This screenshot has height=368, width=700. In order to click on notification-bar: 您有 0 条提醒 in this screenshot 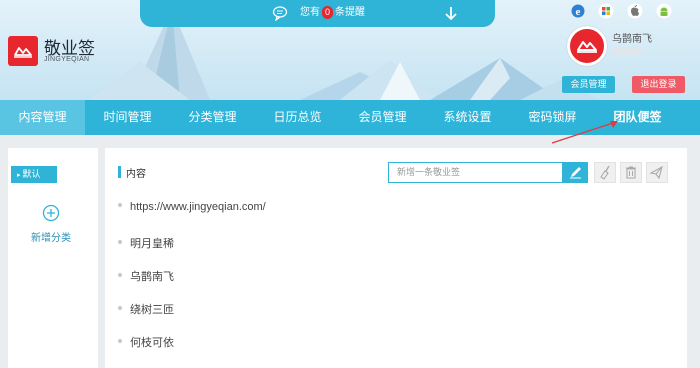, I will do `click(317, 13)`.